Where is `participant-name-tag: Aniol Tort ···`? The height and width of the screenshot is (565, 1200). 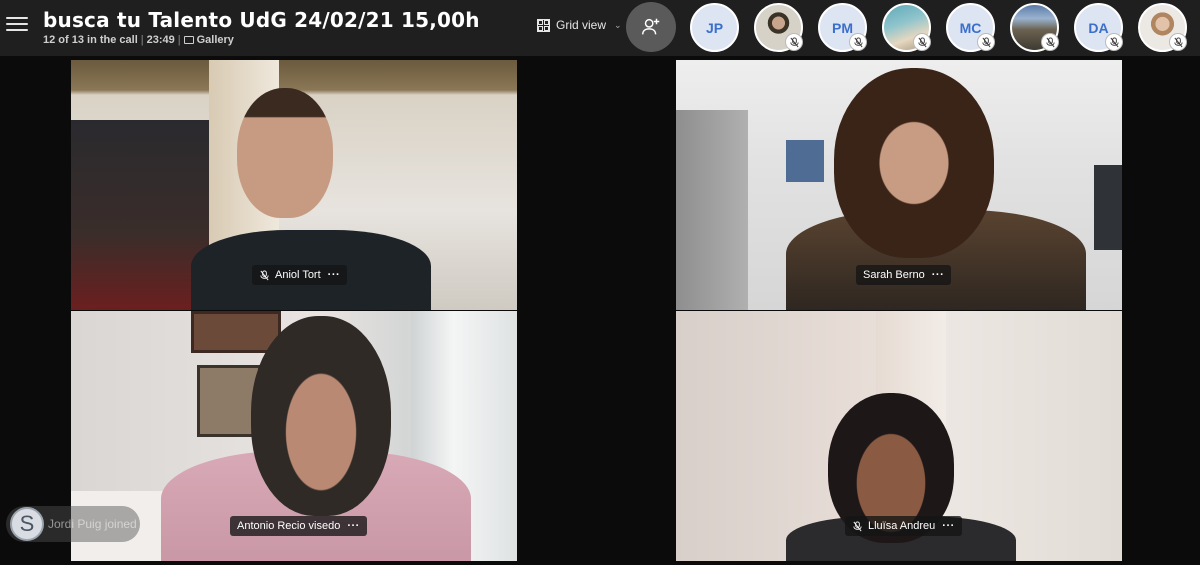
participant-name-tag: Aniol Tort ··· is located at coordinates (300, 275).